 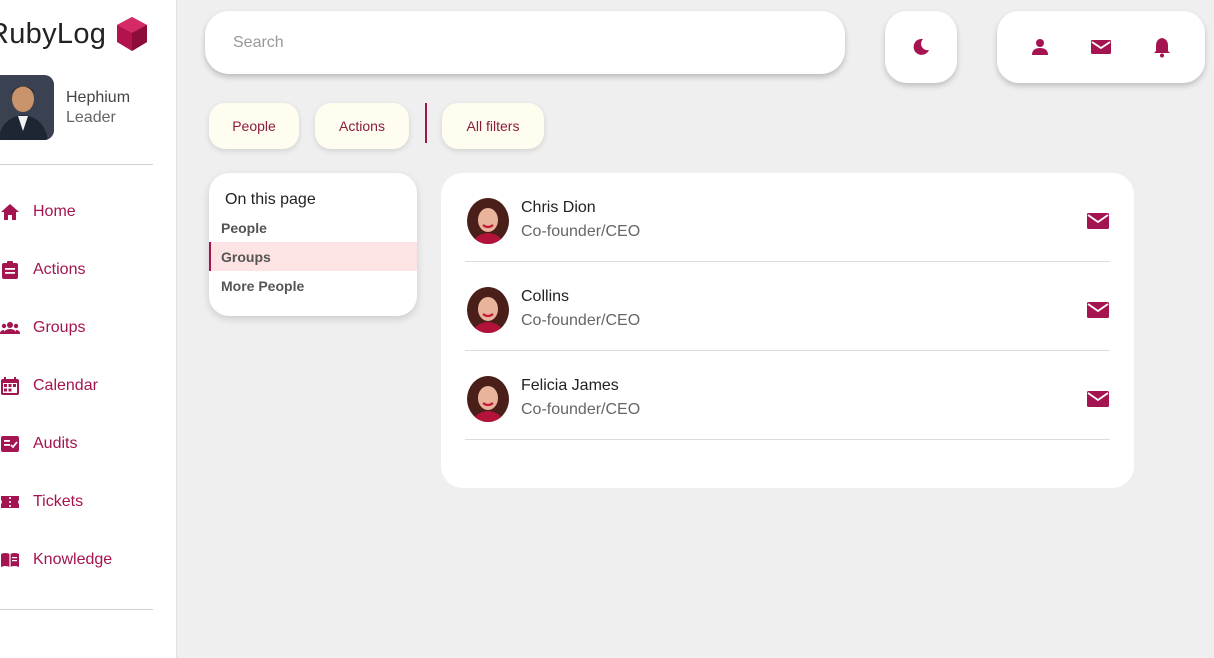 What do you see at coordinates (91, 117) in the screenshot?
I see `profile-role: Leader` at bounding box center [91, 117].